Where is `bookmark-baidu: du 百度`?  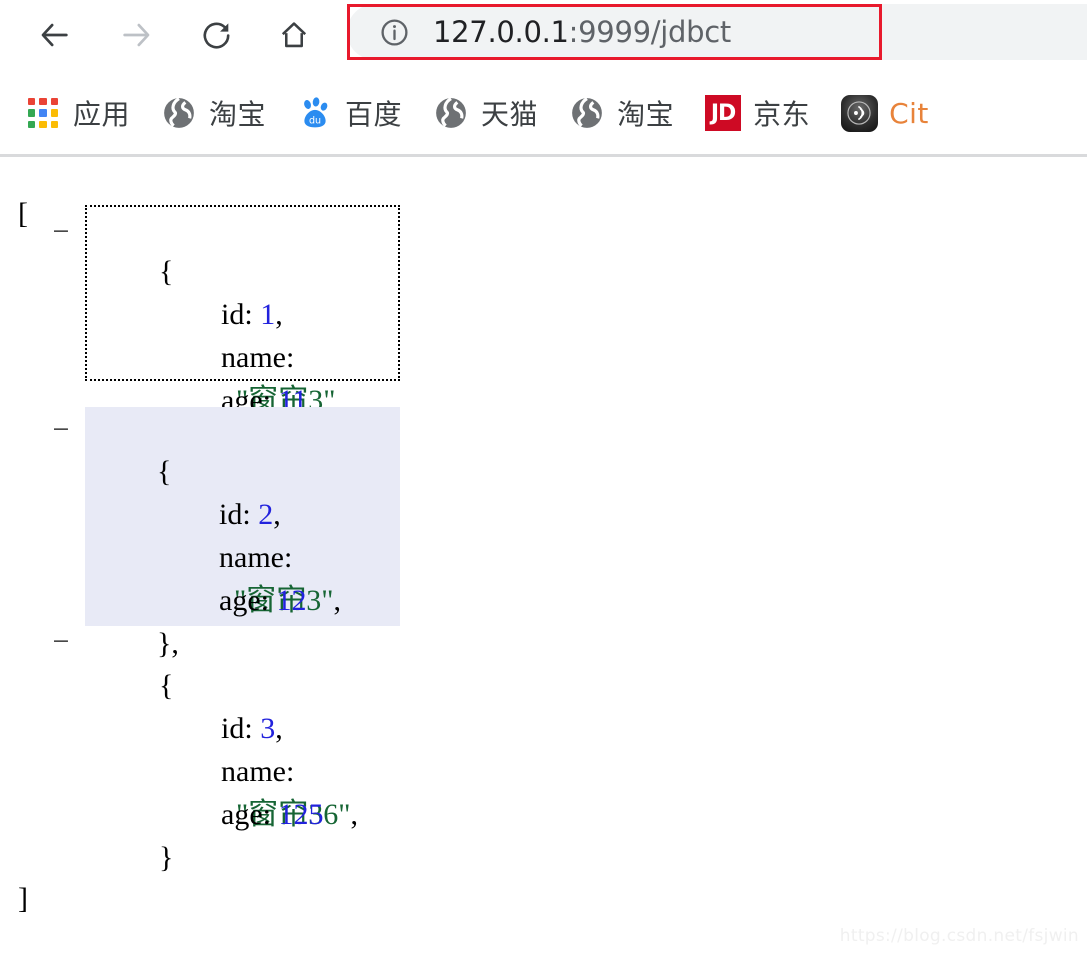 bookmark-baidu: du 百度 is located at coordinates (349, 113).